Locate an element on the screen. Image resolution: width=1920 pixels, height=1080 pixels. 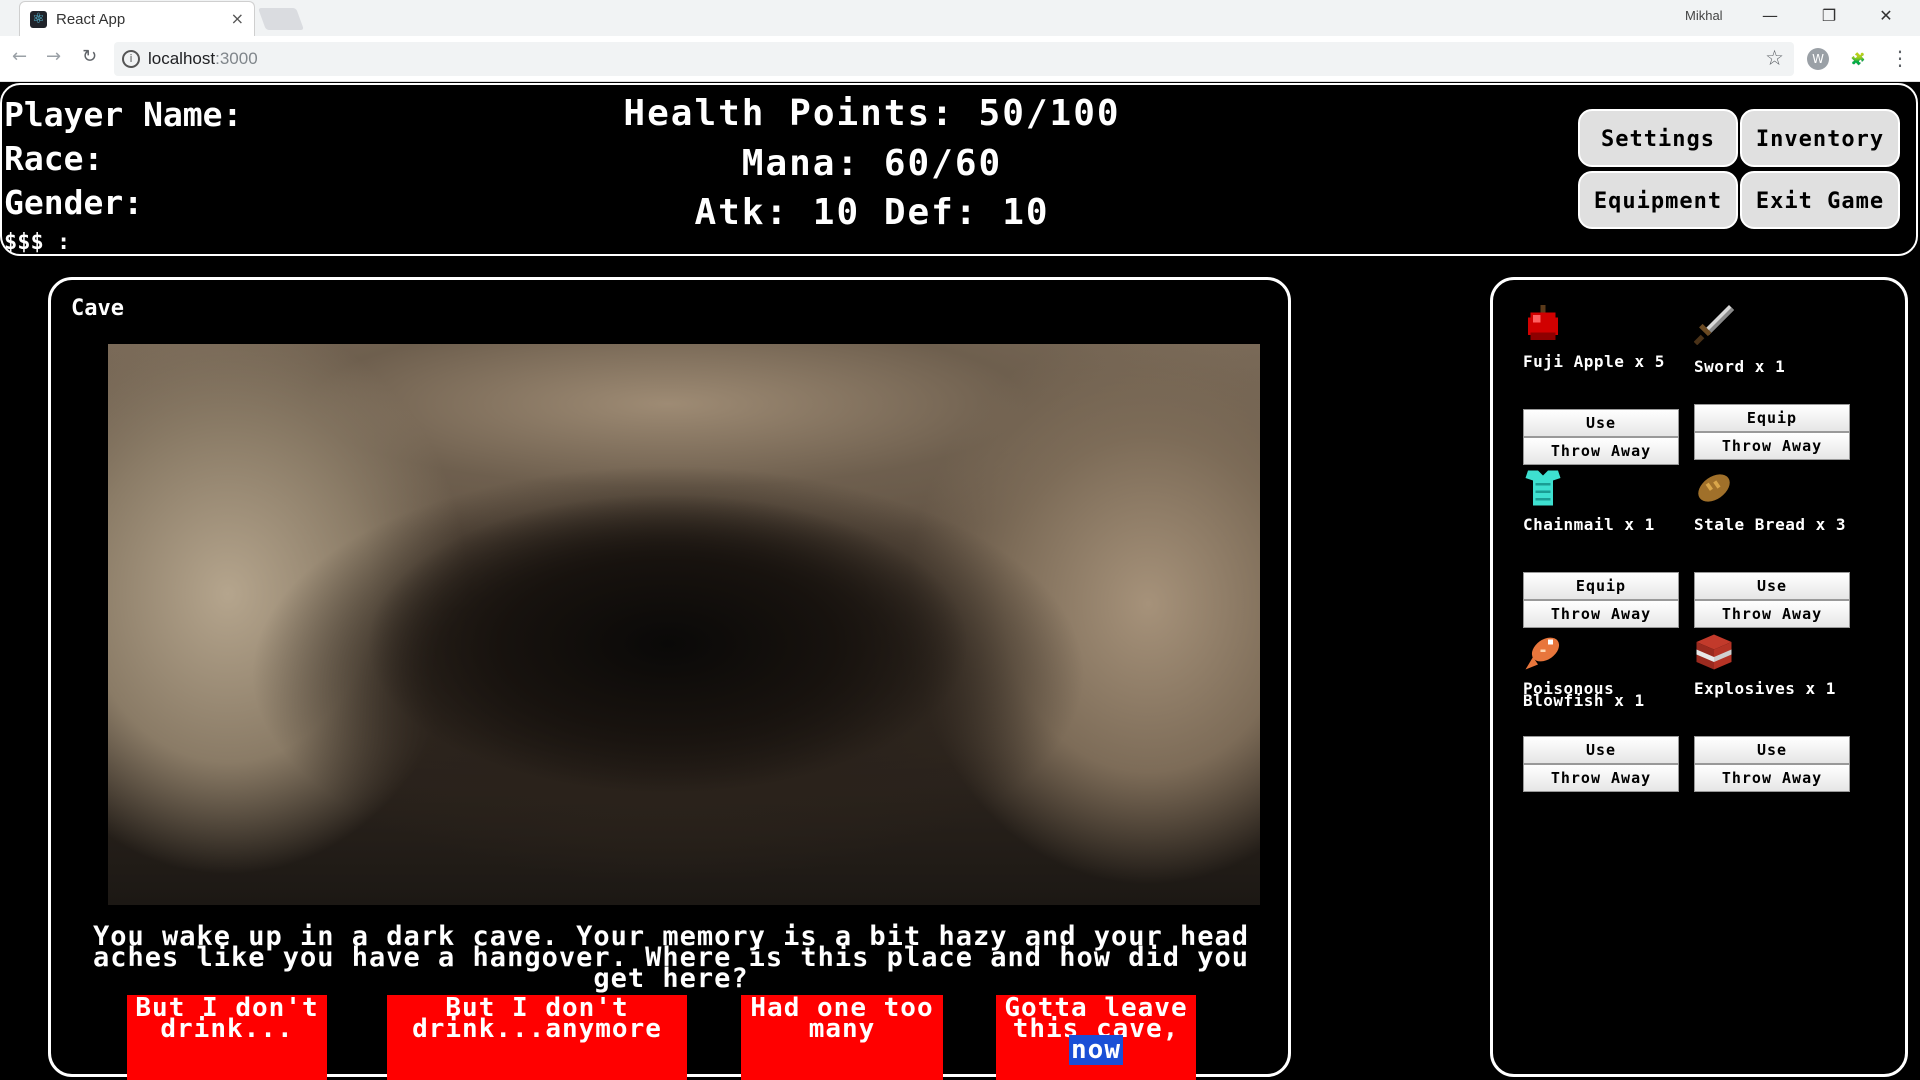
gender-label: Gender: is located at coordinates (74, 202).